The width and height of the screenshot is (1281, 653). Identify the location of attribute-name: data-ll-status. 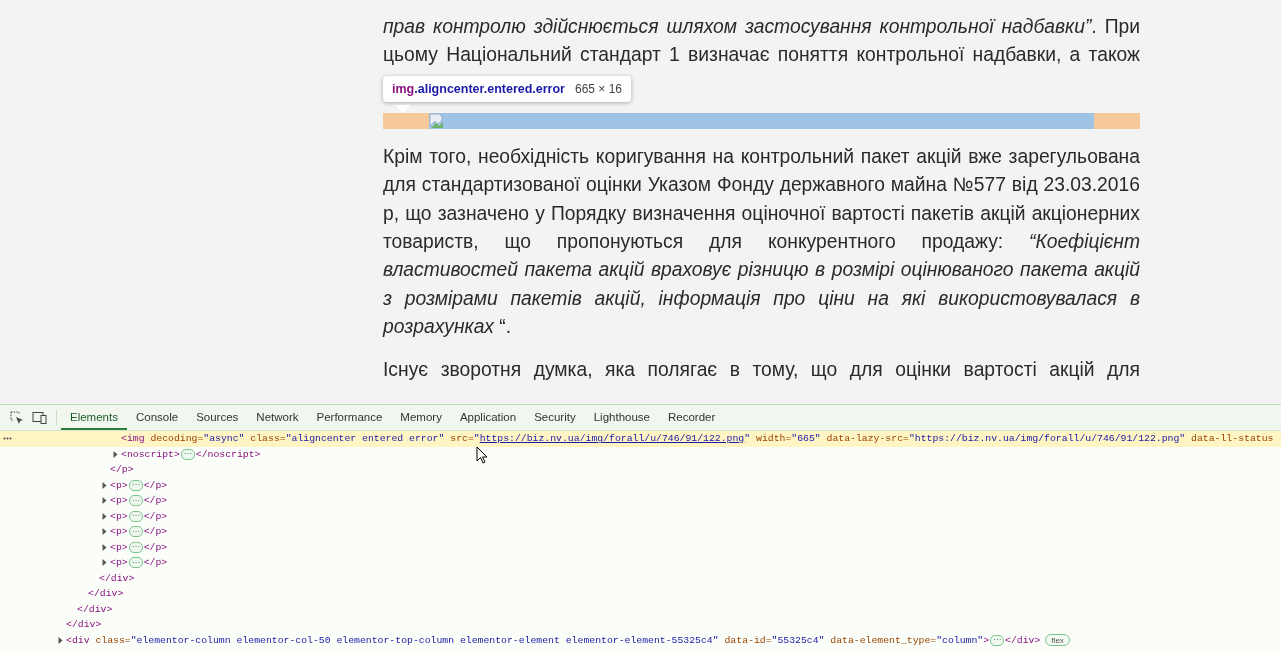
(1232, 439).